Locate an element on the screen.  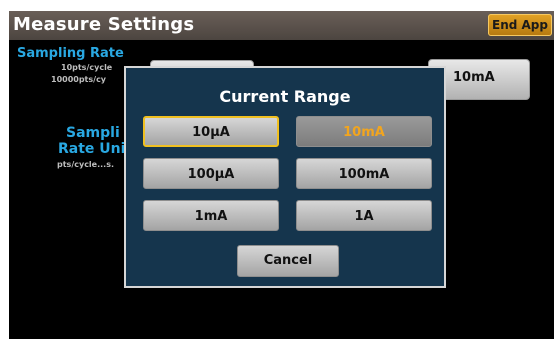
dialog-title: Current Range is located at coordinates (285, 96).